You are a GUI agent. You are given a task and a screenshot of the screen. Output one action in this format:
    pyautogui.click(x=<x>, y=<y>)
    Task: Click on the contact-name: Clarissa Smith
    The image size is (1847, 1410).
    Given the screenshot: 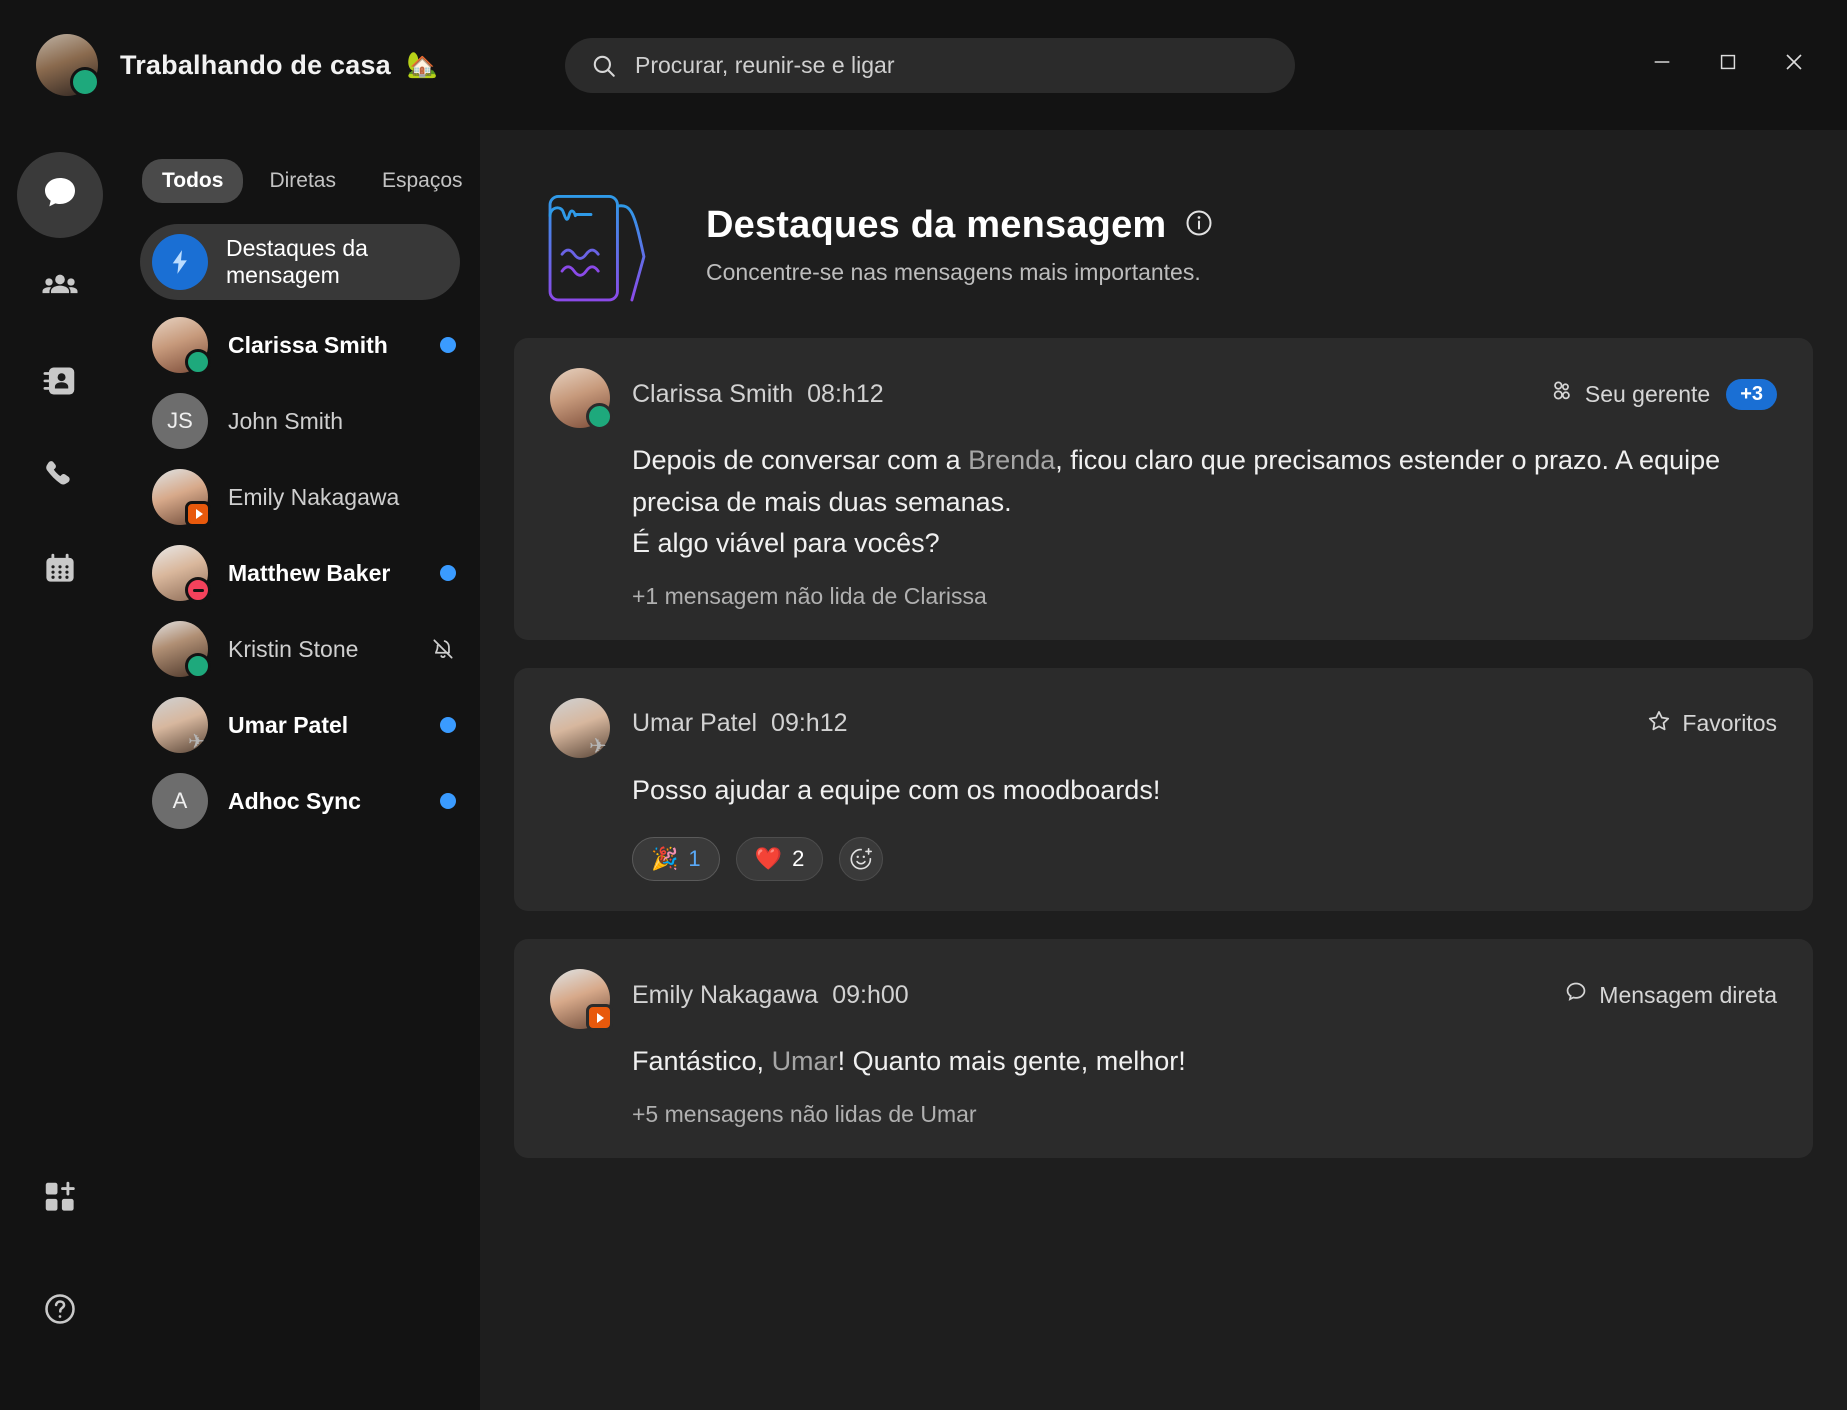 What is the action you would take?
    pyautogui.click(x=308, y=344)
    